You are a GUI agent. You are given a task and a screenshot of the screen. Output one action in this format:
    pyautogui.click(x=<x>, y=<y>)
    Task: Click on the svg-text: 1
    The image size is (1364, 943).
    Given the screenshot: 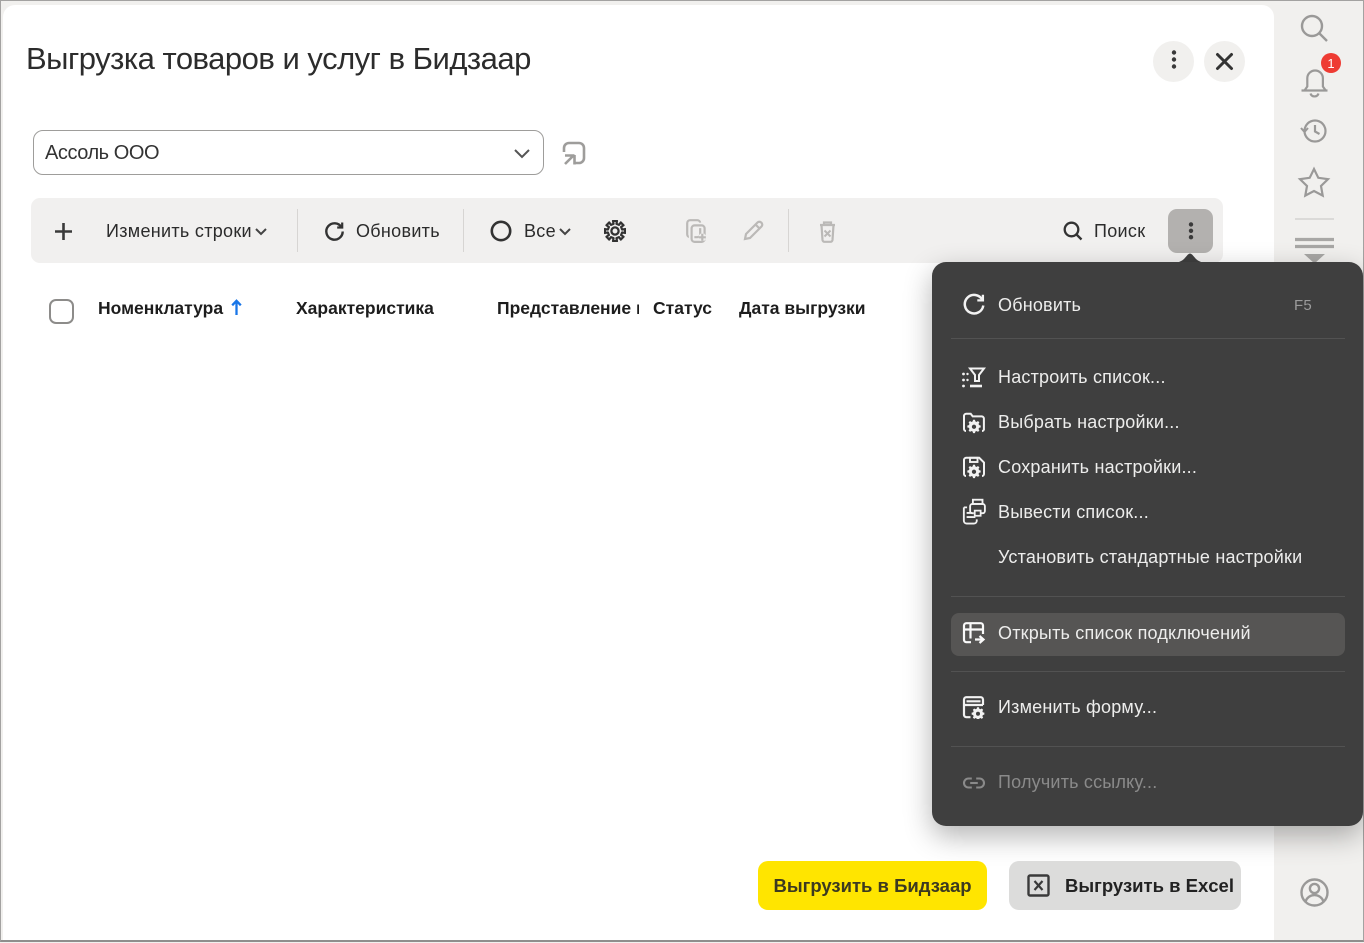 What is the action you would take?
    pyautogui.click(x=1330, y=63)
    